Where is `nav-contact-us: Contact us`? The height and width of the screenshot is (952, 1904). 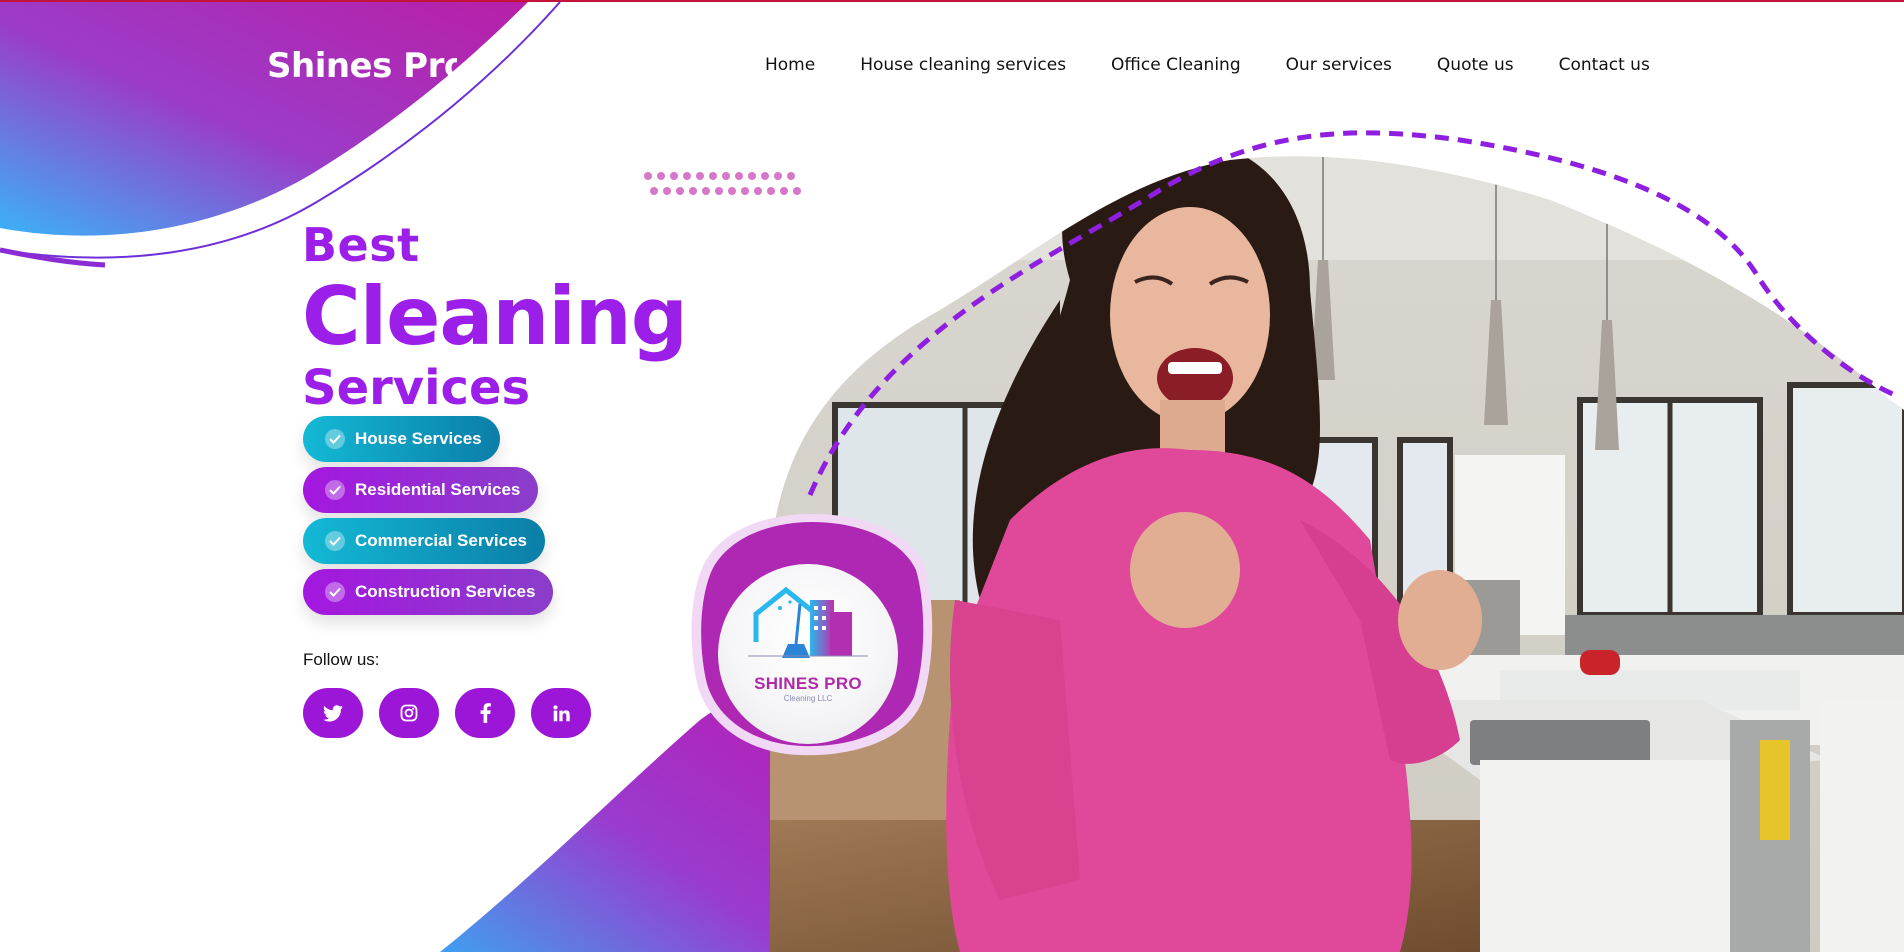
nav-contact-us: Contact us is located at coordinates (1604, 65).